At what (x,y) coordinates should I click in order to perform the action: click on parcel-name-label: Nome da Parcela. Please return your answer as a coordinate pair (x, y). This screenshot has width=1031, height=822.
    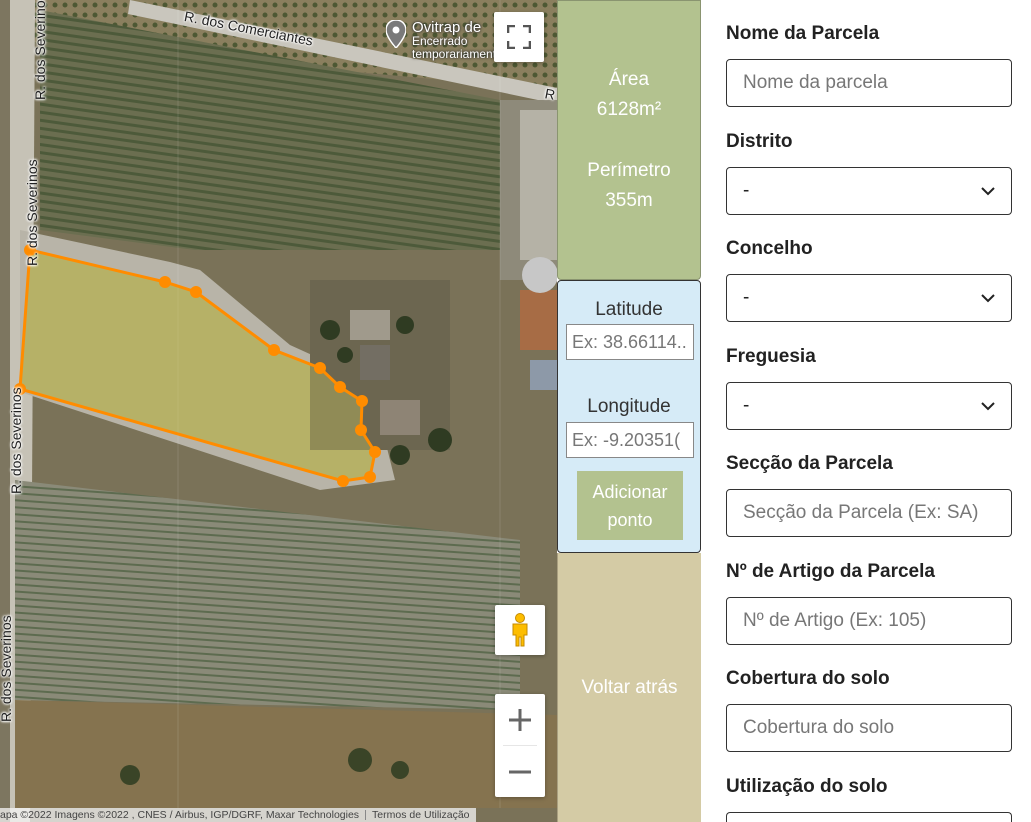
    Looking at the image, I should click on (803, 33).